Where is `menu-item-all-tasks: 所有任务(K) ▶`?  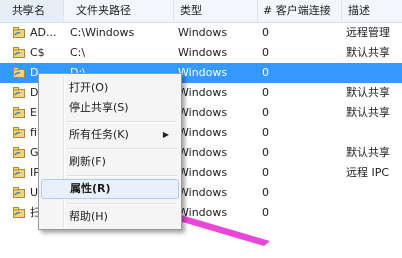 menu-item-all-tasks: 所有任务(K) ▶ is located at coordinates (110, 135).